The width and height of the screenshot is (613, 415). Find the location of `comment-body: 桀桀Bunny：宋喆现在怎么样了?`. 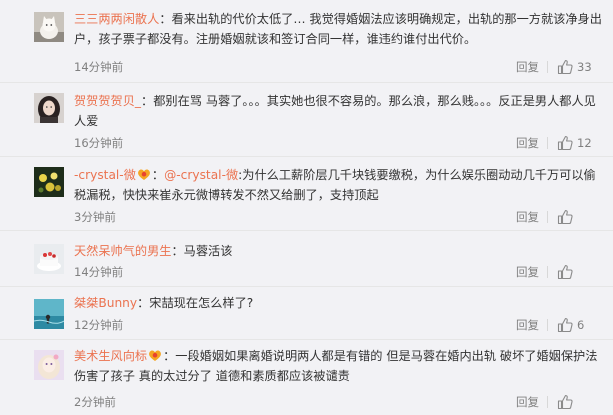

comment-body: 桀桀Bunny：宋喆现在怎么样了? is located at coordinates (338, 303).